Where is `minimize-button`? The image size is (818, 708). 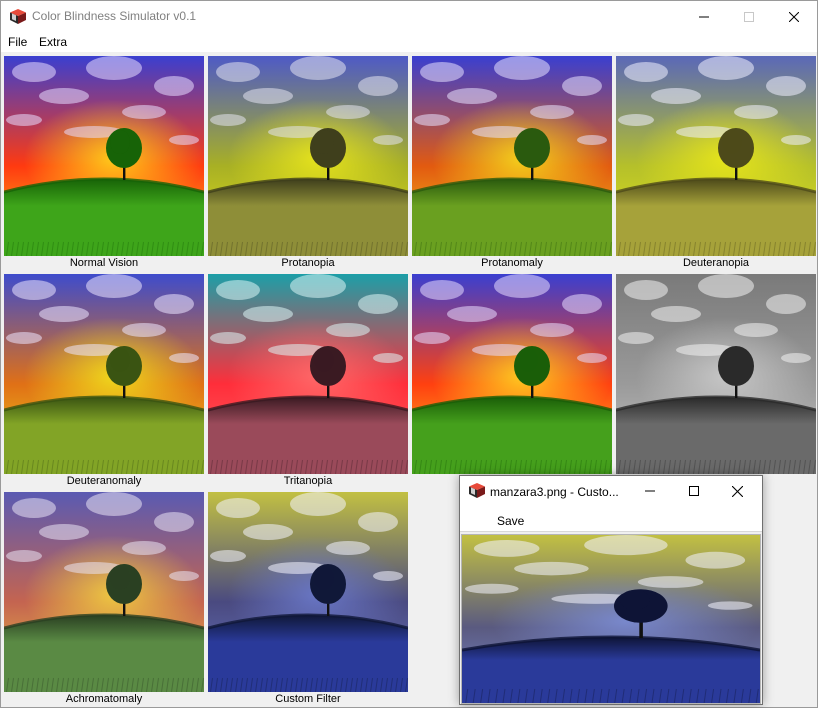
minimize-button is located at coordinates (704, 16).